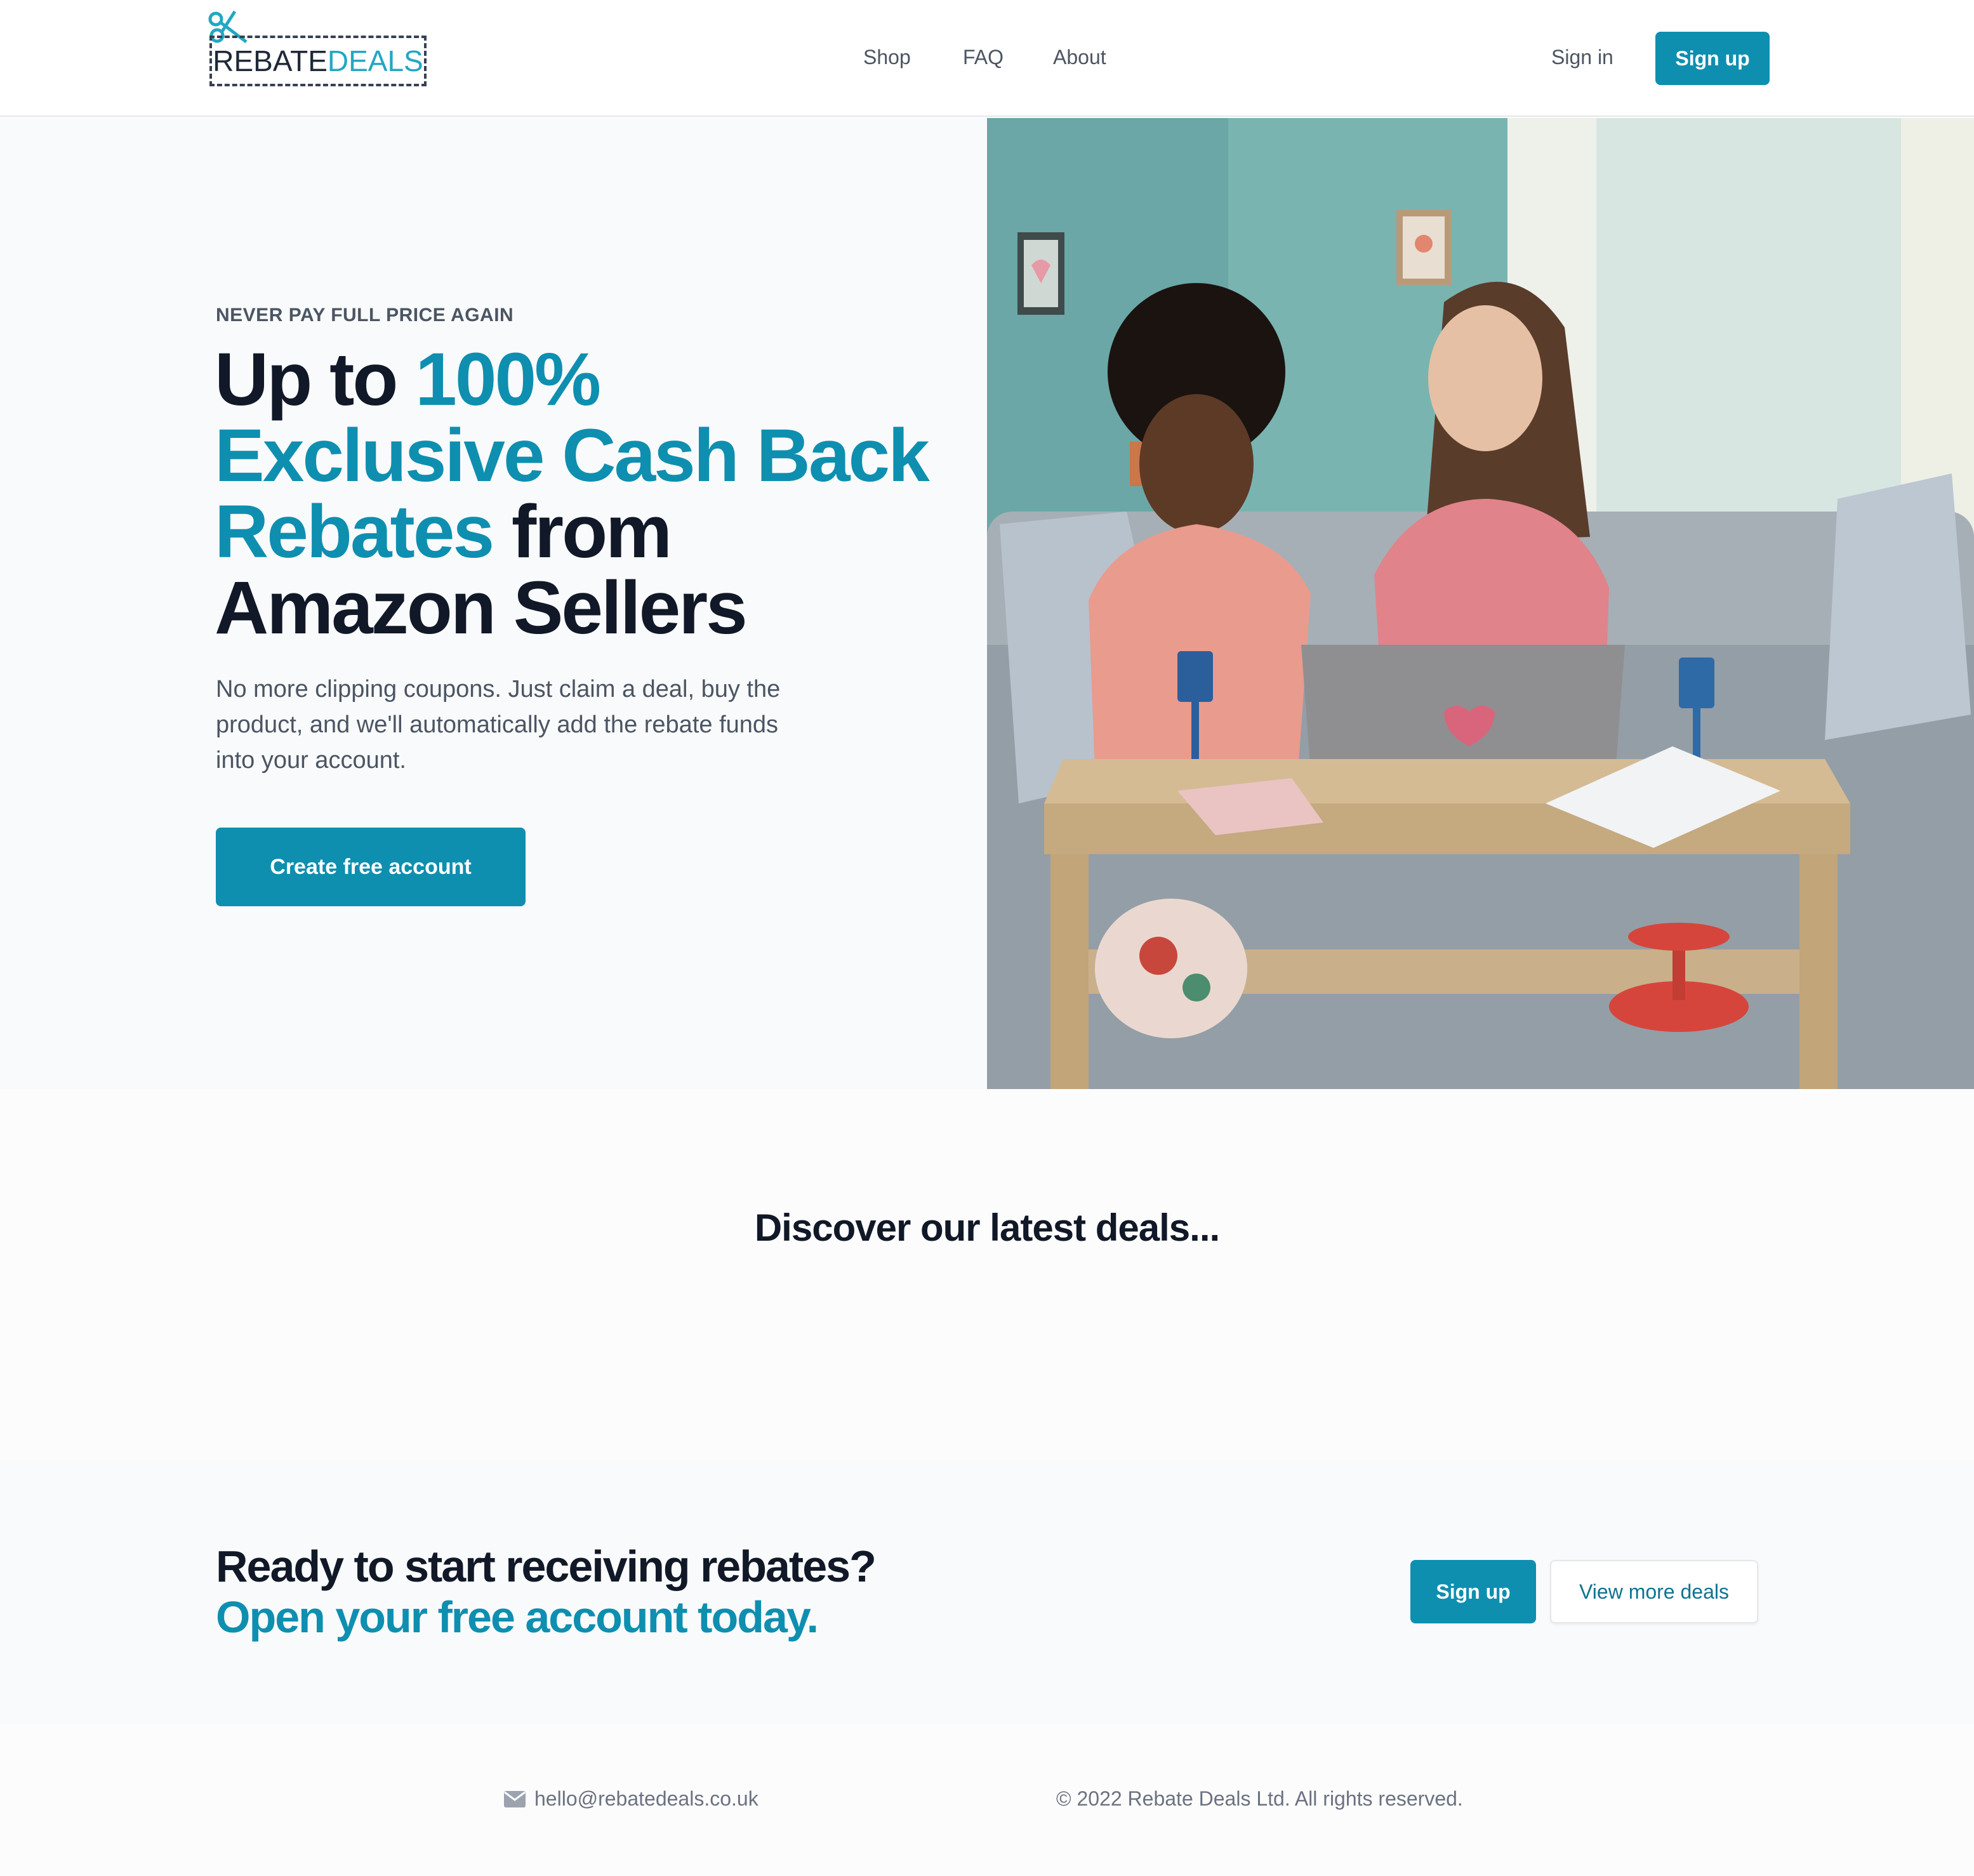 This screenshot has height=1876, width=1974. What do you see at coordinates (354, 532) in the screenshot?
I see `hero-title-accent3: Rebates` at bounding box center [354, 532].